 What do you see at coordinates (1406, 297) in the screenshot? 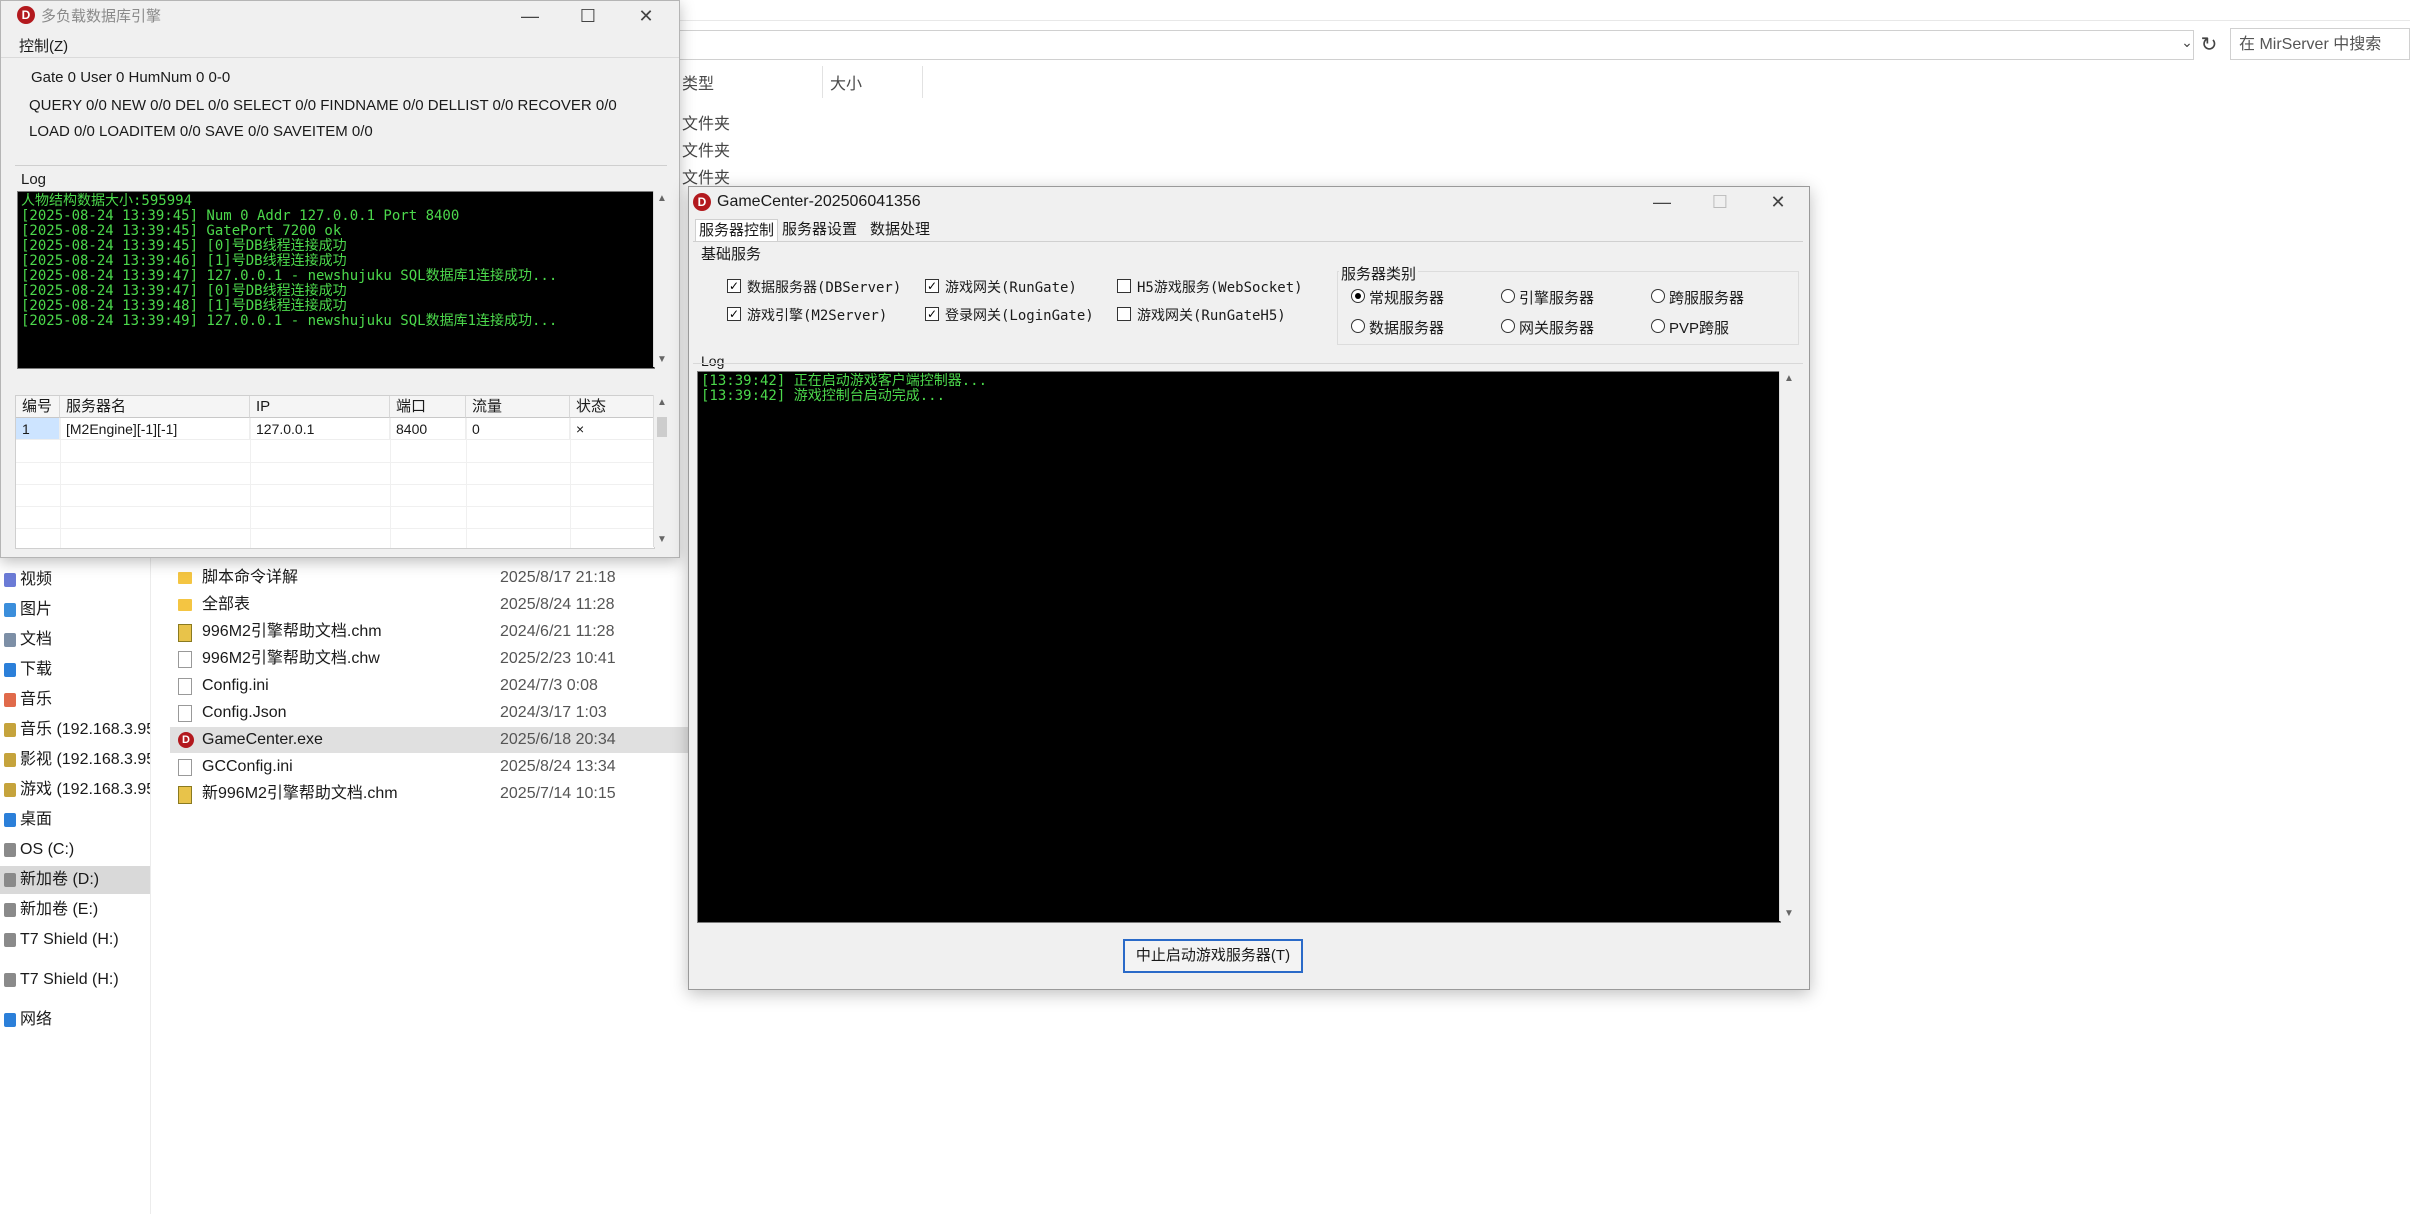
I see `server-type-radio-label: 常规服务器` at bounding box center [1406, 297].